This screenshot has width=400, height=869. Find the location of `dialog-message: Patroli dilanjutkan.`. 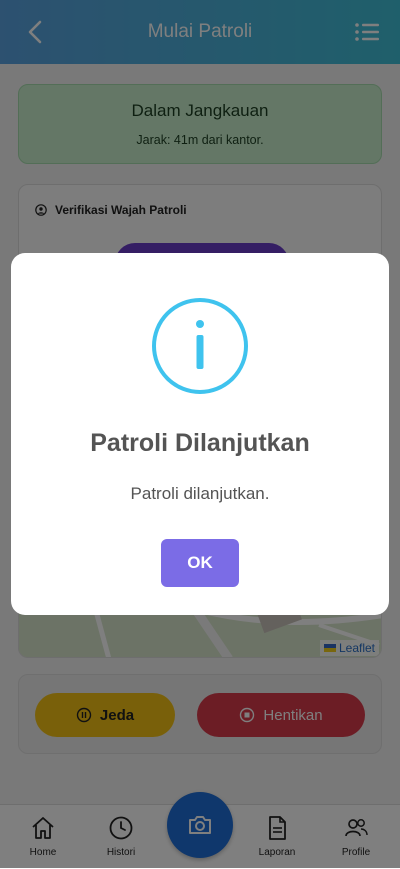

dialog-message: Patroli dilanjutkan. is located at coordinates (200, 493).